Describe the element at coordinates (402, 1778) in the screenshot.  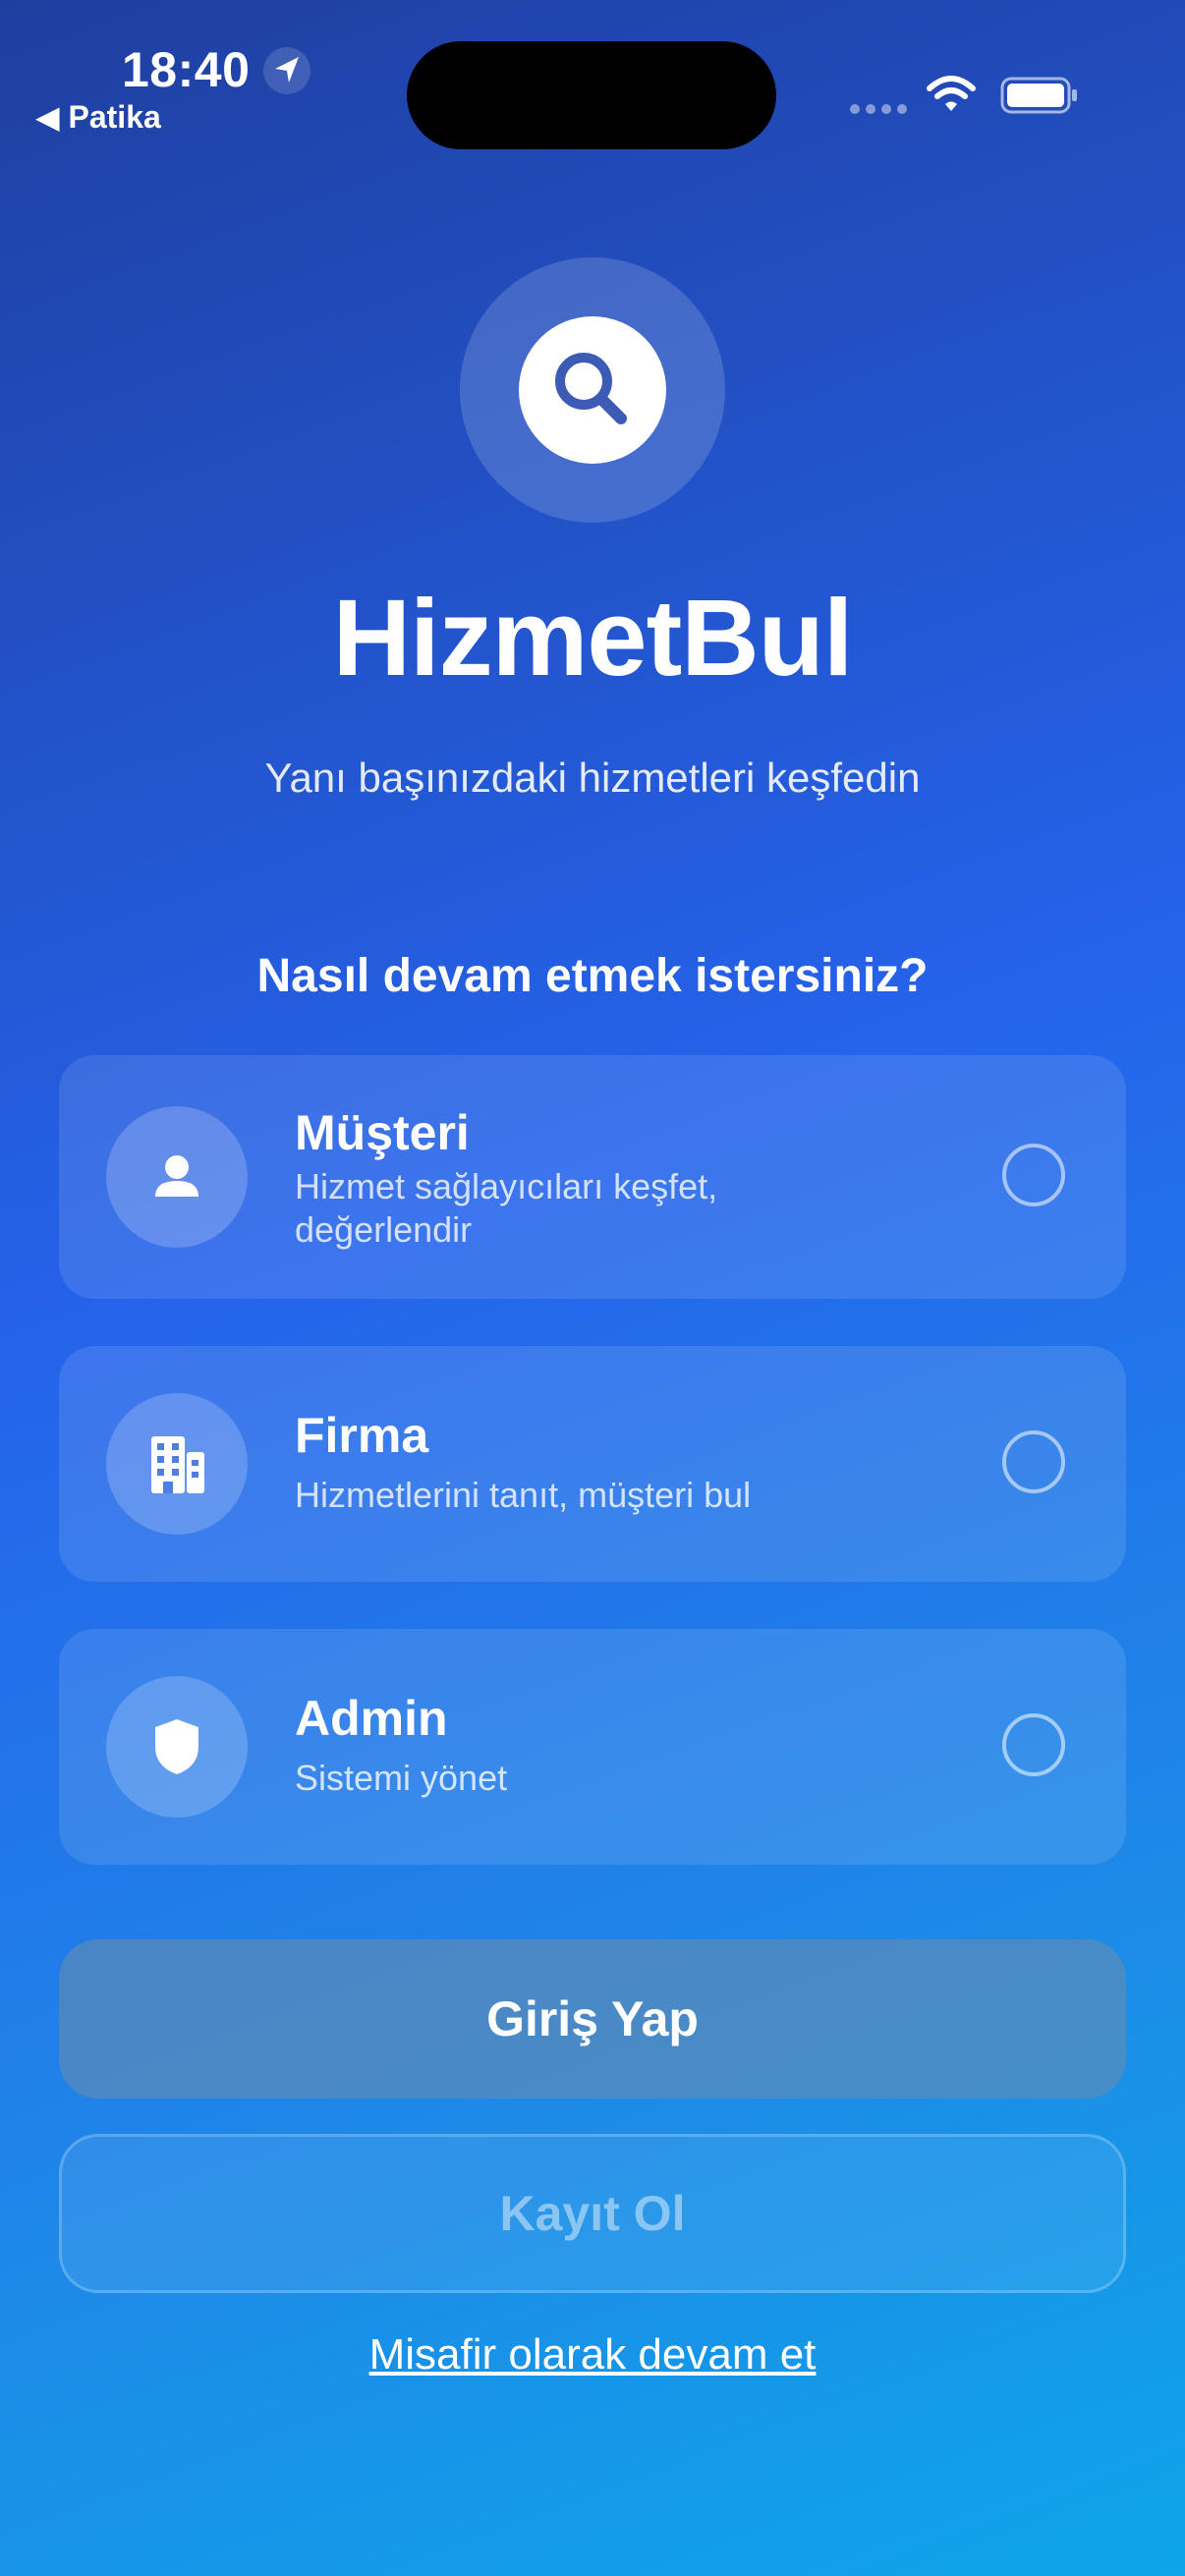
I see `role-description: Sistemi yönet` at that location.